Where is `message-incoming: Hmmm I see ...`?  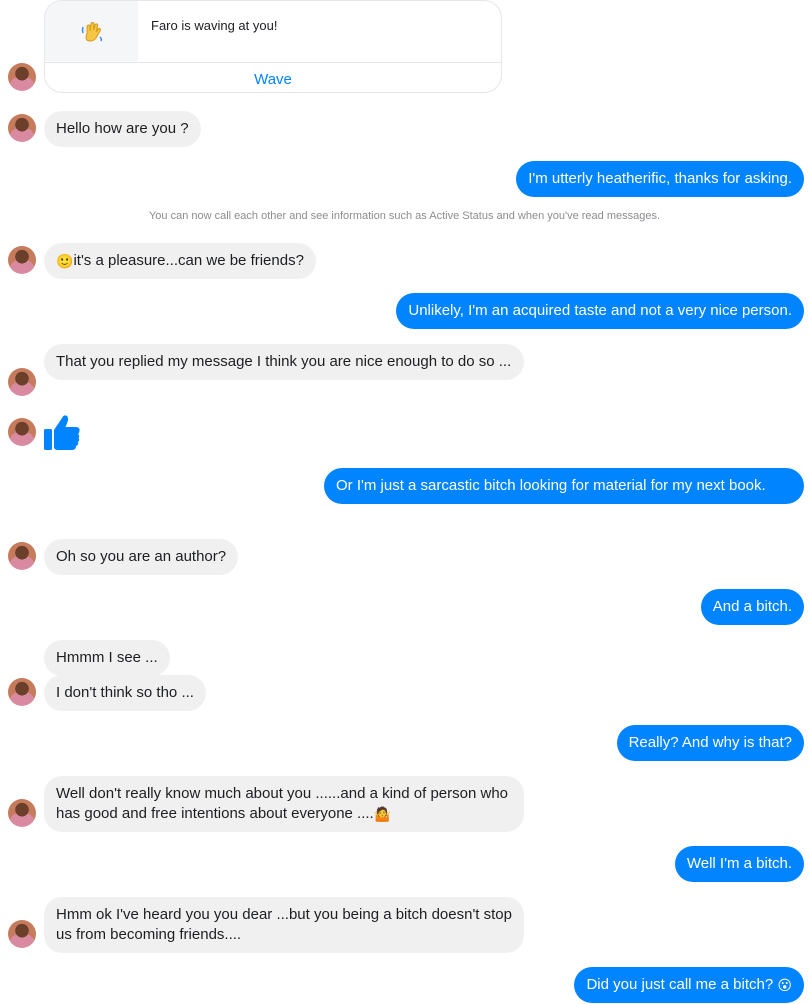
message-incoming: Hmmm I see ... is located at coordinates (107, 658).